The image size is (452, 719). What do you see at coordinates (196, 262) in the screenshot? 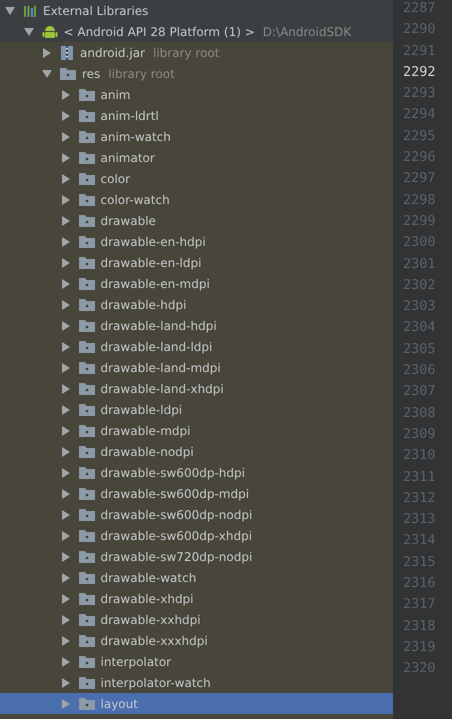
I see `tree-row: drawable-en-ldpi` at bounding box center [196, 262].